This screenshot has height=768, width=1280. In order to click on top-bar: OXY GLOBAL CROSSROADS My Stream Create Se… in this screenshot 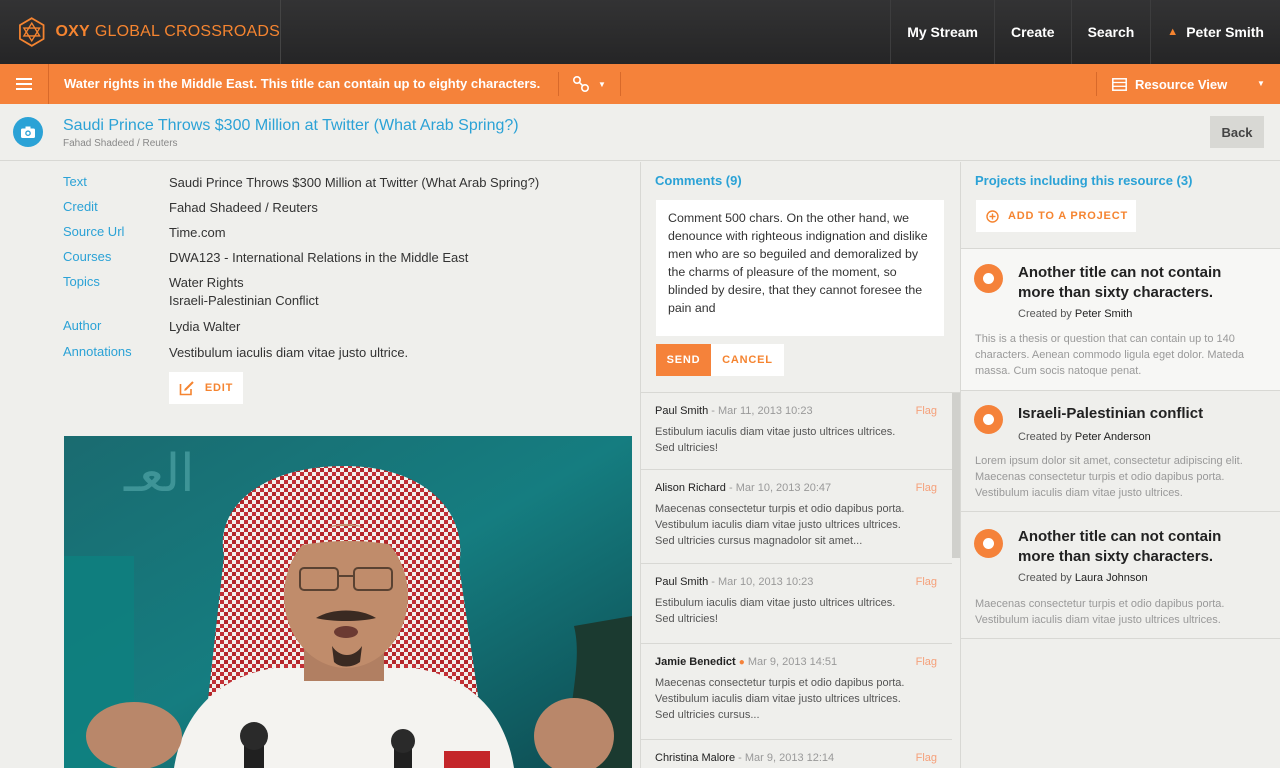, I will do `click(640, 32)`.